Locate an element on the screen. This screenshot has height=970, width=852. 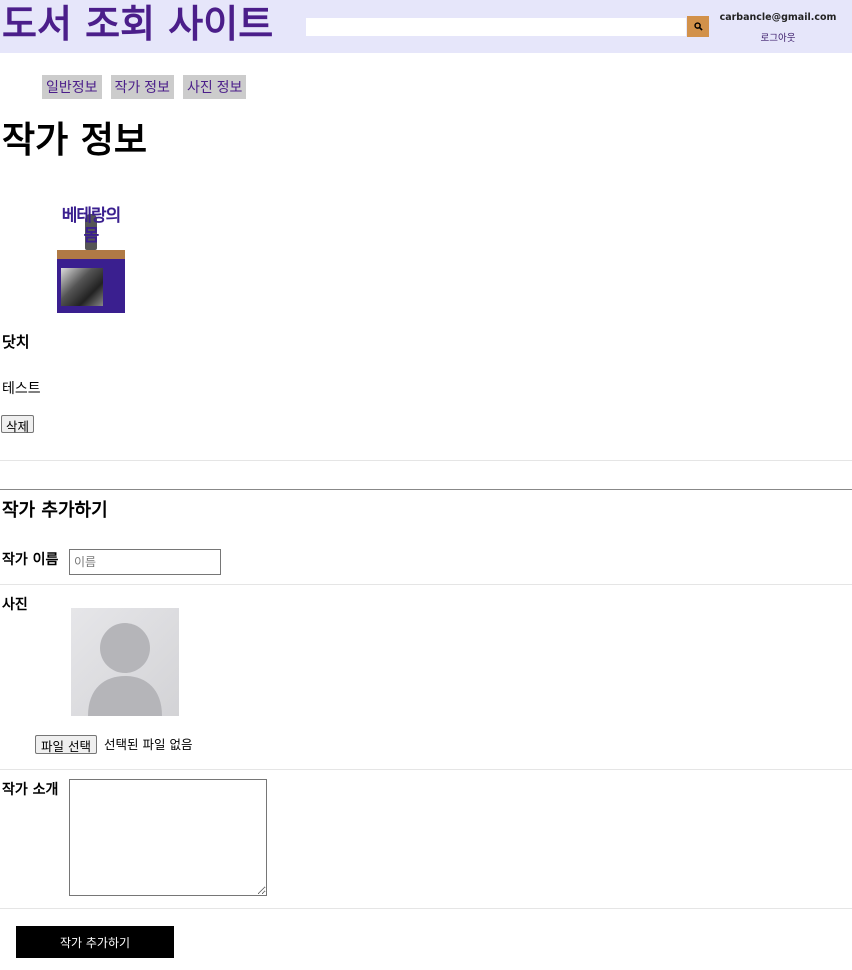
delete-author-button: 삭제 is located at coordinates (18, 424).